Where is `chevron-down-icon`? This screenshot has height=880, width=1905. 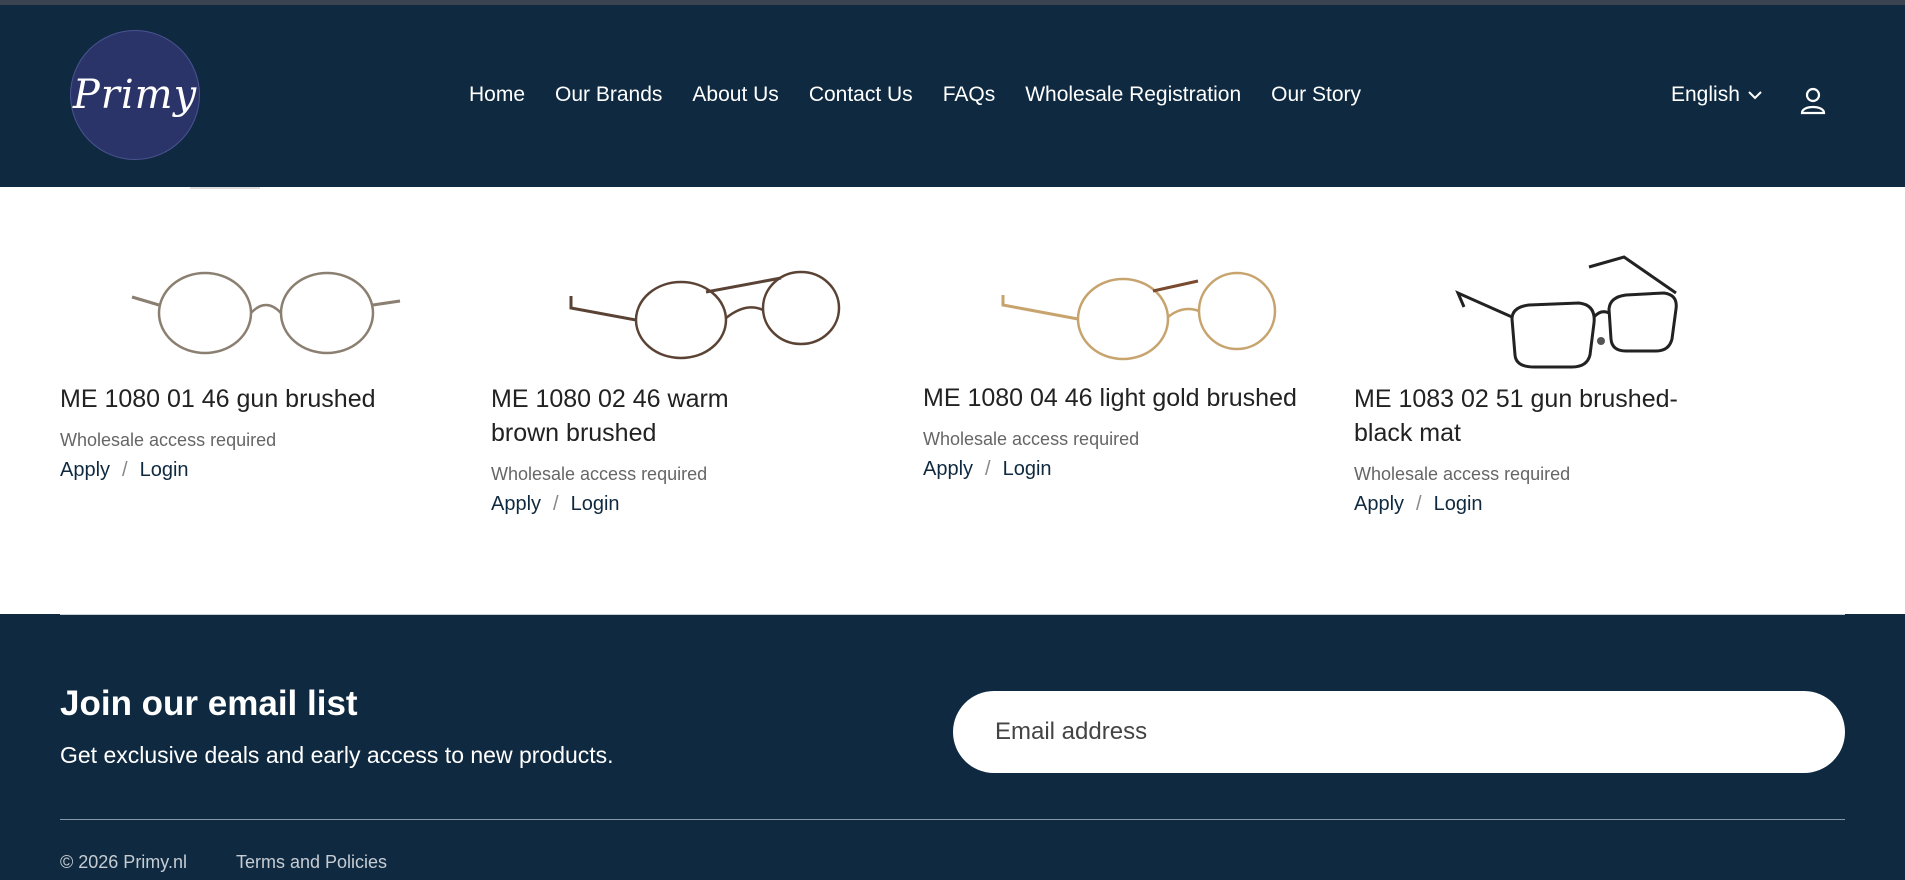 chevron-down-icon is located at coordinates (1755, 95).